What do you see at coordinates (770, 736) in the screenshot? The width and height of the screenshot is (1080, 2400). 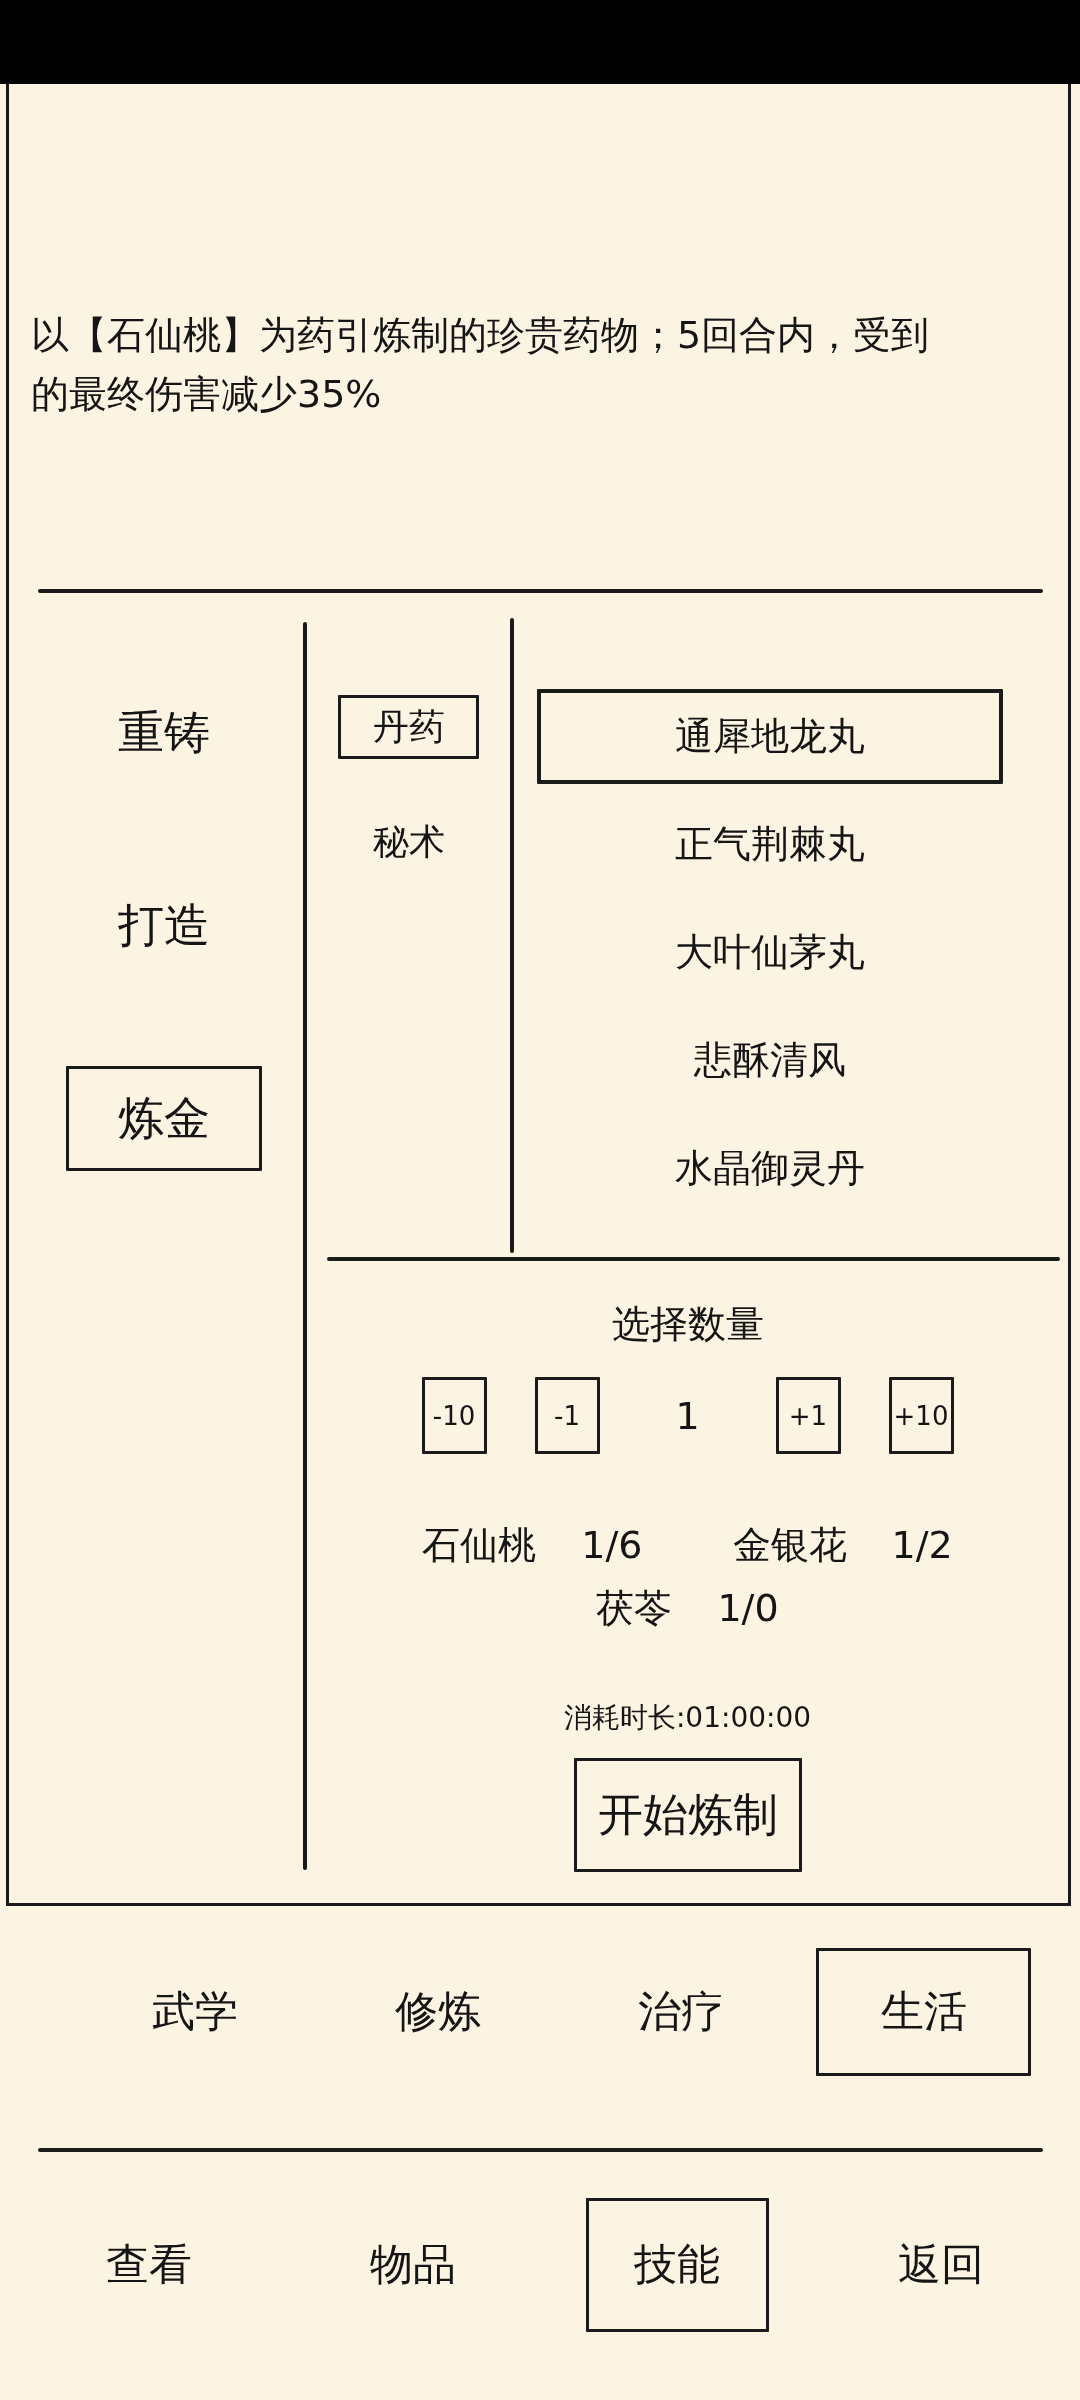 I see `recipe-item: 通犀地龙丸` at bounding box center [770, 736].